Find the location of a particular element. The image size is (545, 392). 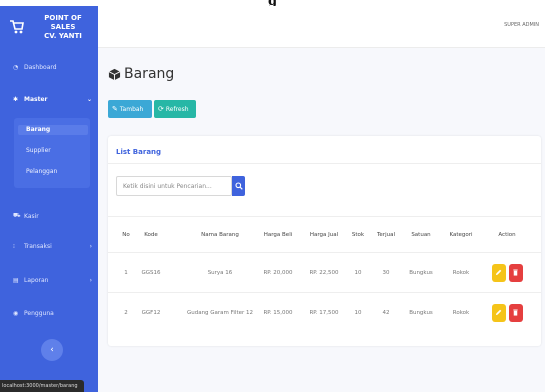

cell-no: 1 is located at coordinates (126, 272).